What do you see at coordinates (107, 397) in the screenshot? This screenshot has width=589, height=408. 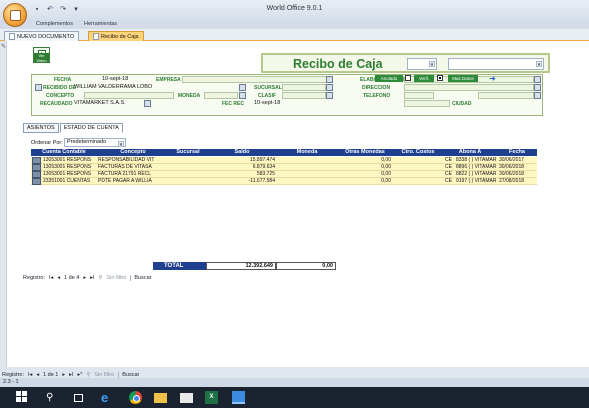 I see `edge-browser-icon: e` at bounding box center [107, 397].